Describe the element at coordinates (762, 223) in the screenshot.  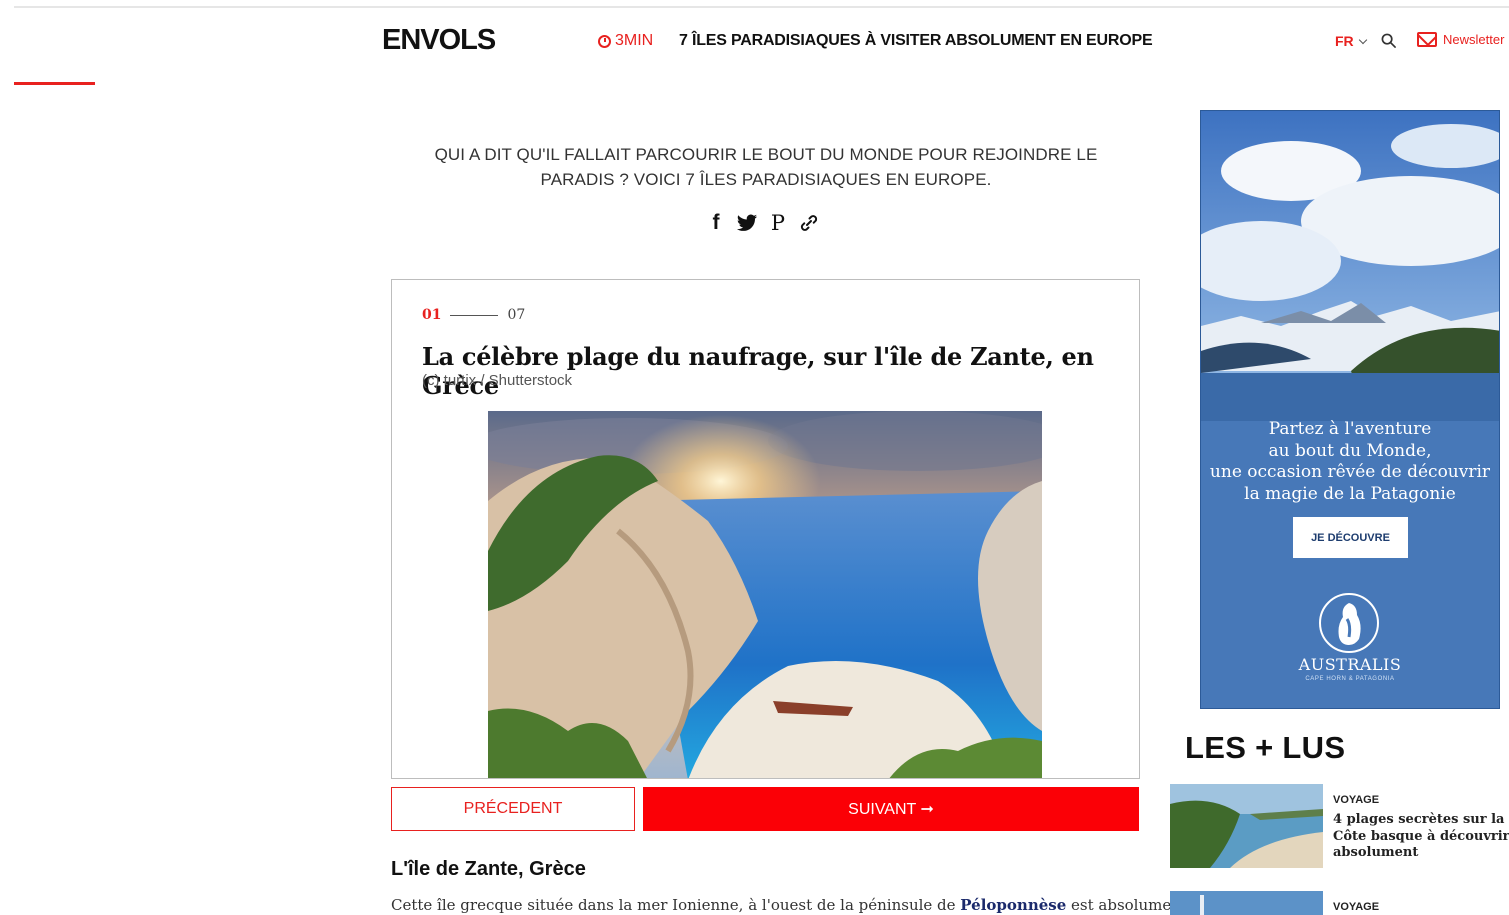
I see `share-bar: f P` at that location.